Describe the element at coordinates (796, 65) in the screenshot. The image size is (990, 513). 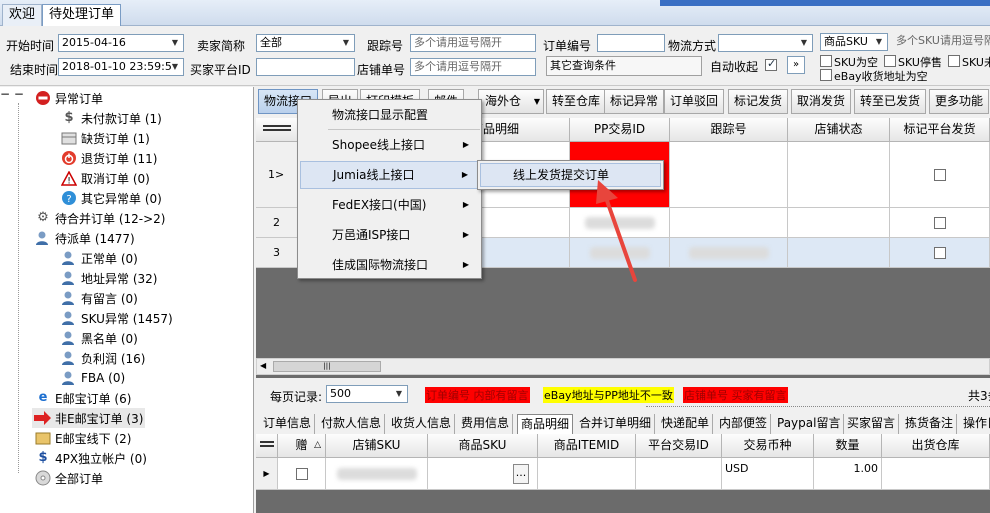
I see `collapse-toggle-button: »` at that location.